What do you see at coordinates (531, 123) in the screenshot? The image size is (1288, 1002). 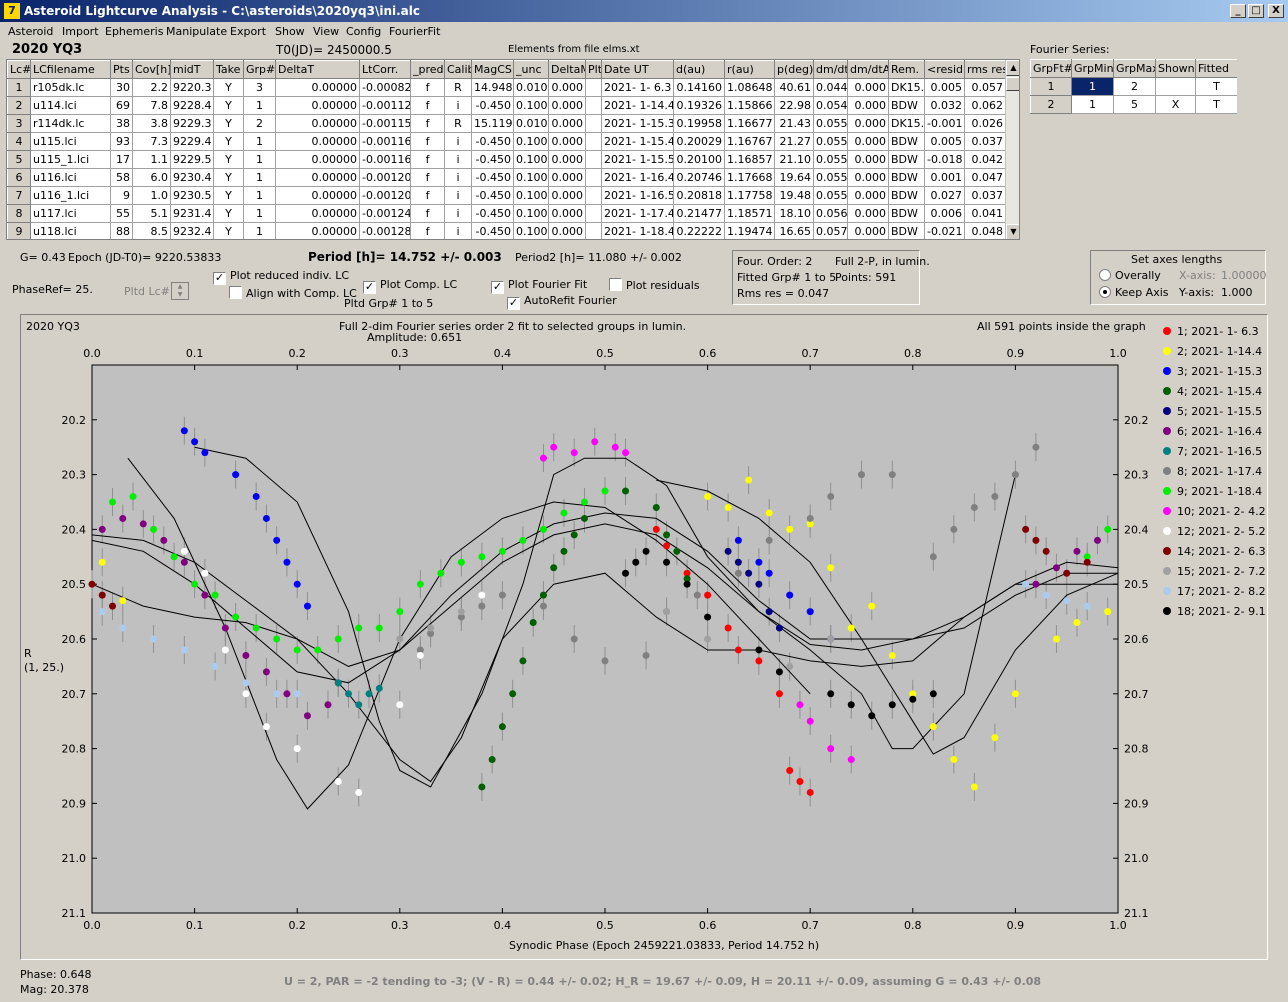 I see `table-cell: 0.010` at bounding box center [531, 123].